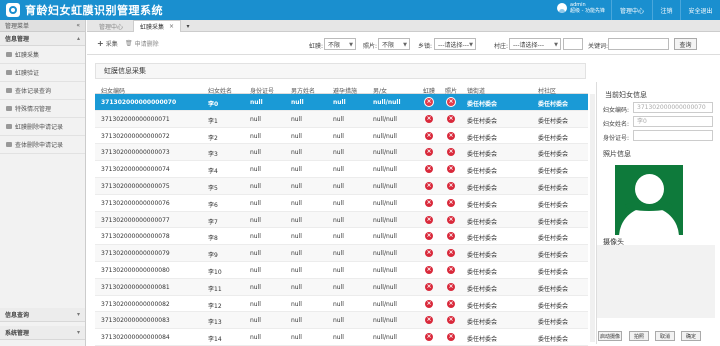  I want to click on code-field: 371302000000000070, so click(673, 107).